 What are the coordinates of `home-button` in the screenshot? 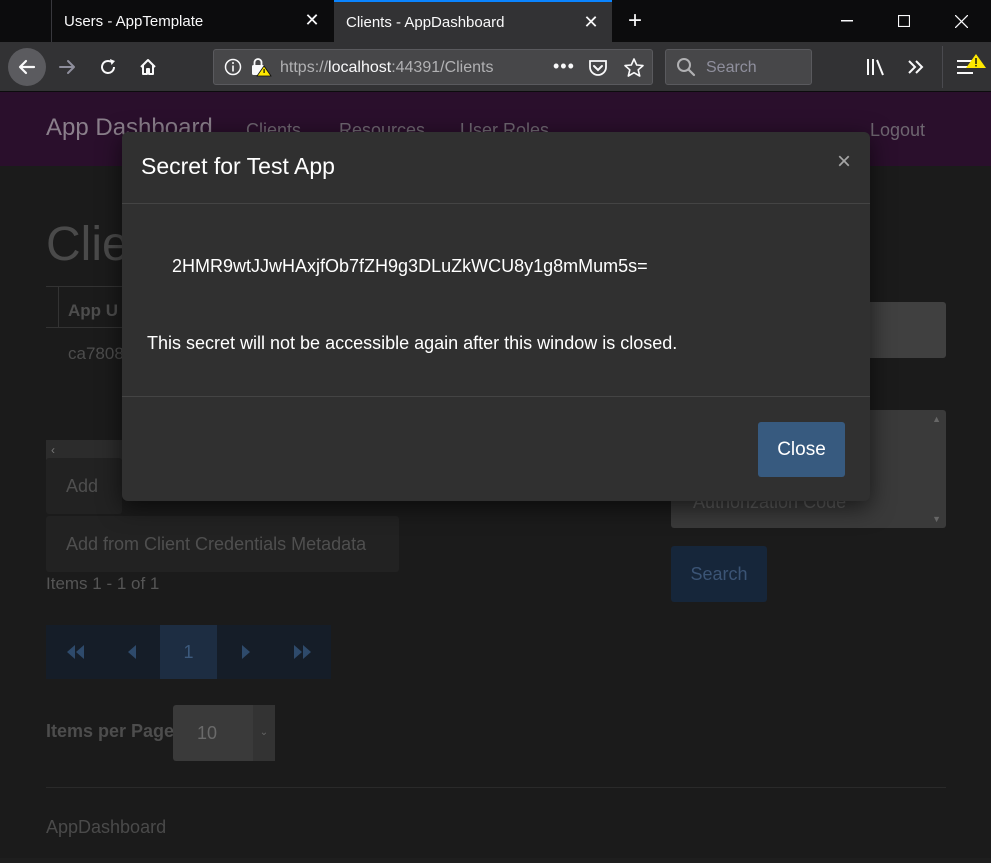 It's located at (148, 67).